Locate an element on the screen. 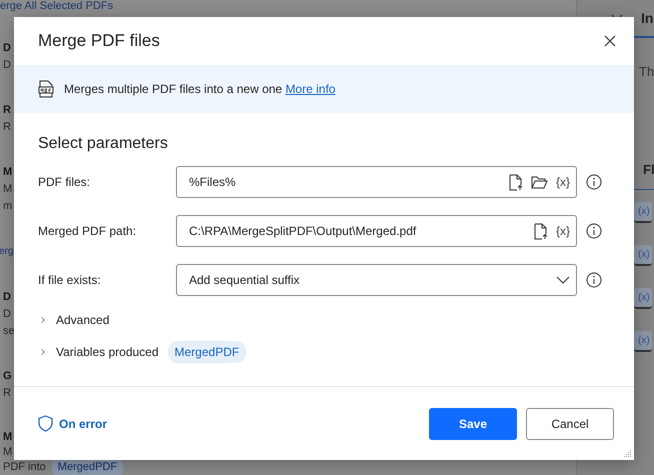 This screenshot has width=654, height=475. action-text: G is located at coordinates (7, 376).